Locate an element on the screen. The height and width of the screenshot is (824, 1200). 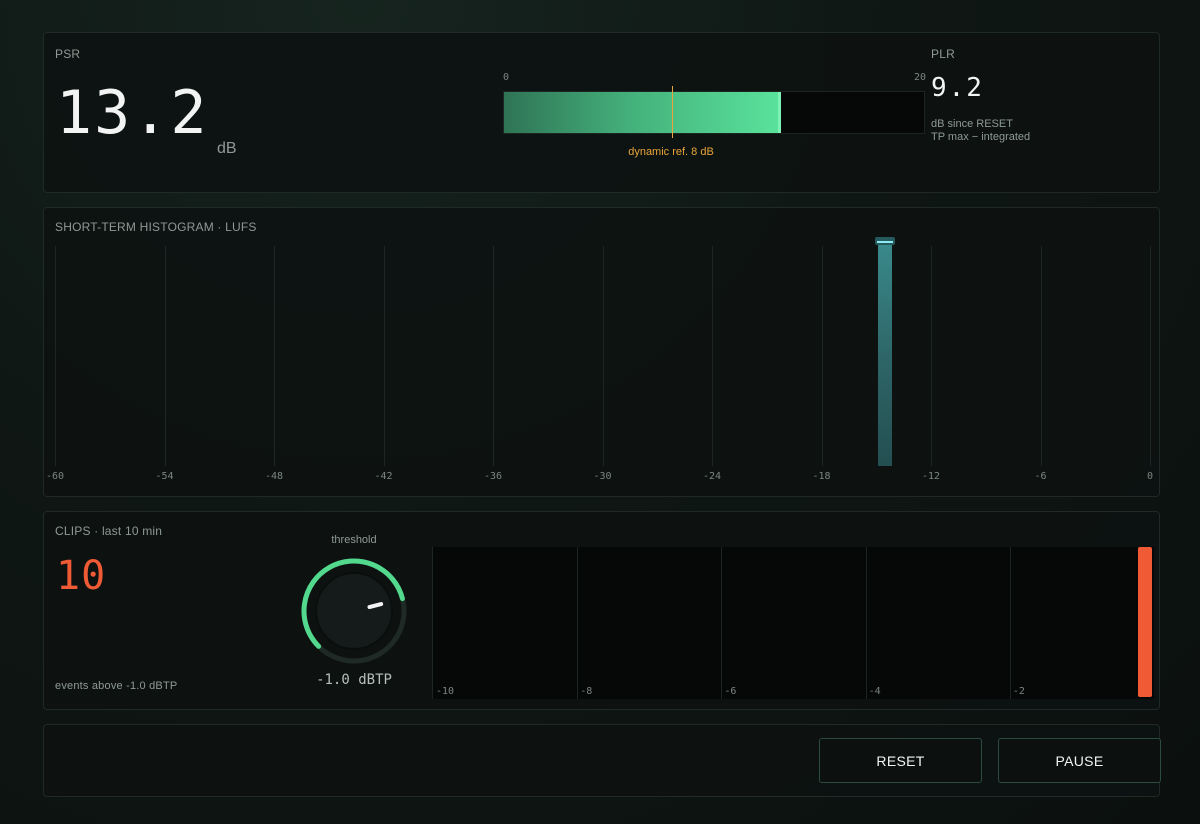
clips-title: CLIPS · last 10 min is located at coordinates (109, 531).